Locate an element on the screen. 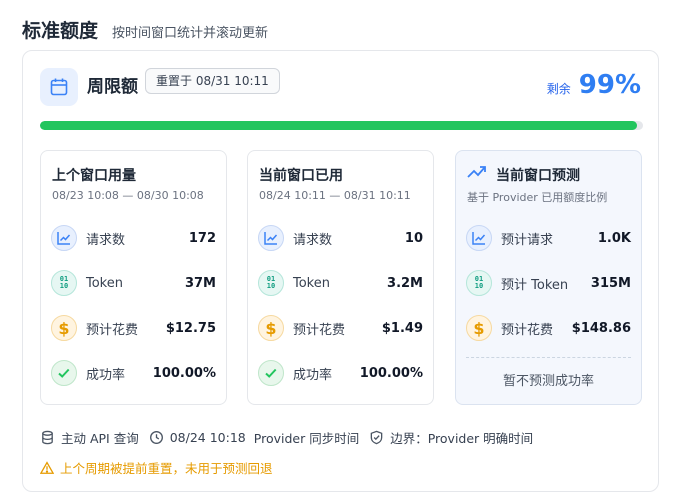  query-source: 主动 API 查询 is located at coordinates (100, 438).